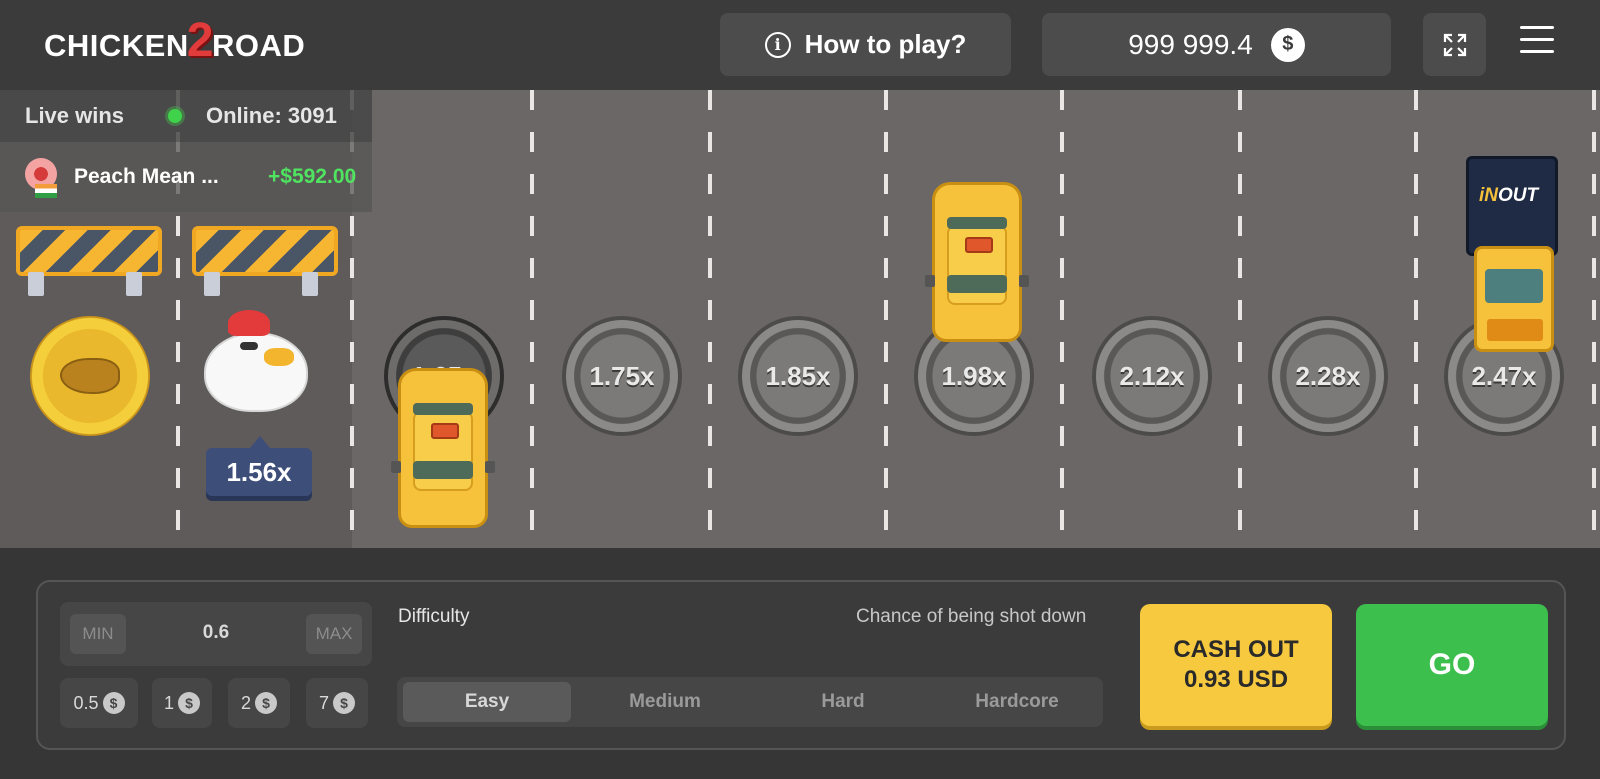 The image size is (1600, 779). Describe the element at coordinates (1328, 376) in the screenshot. I see `lane-manhole: 2.28x` at that location.